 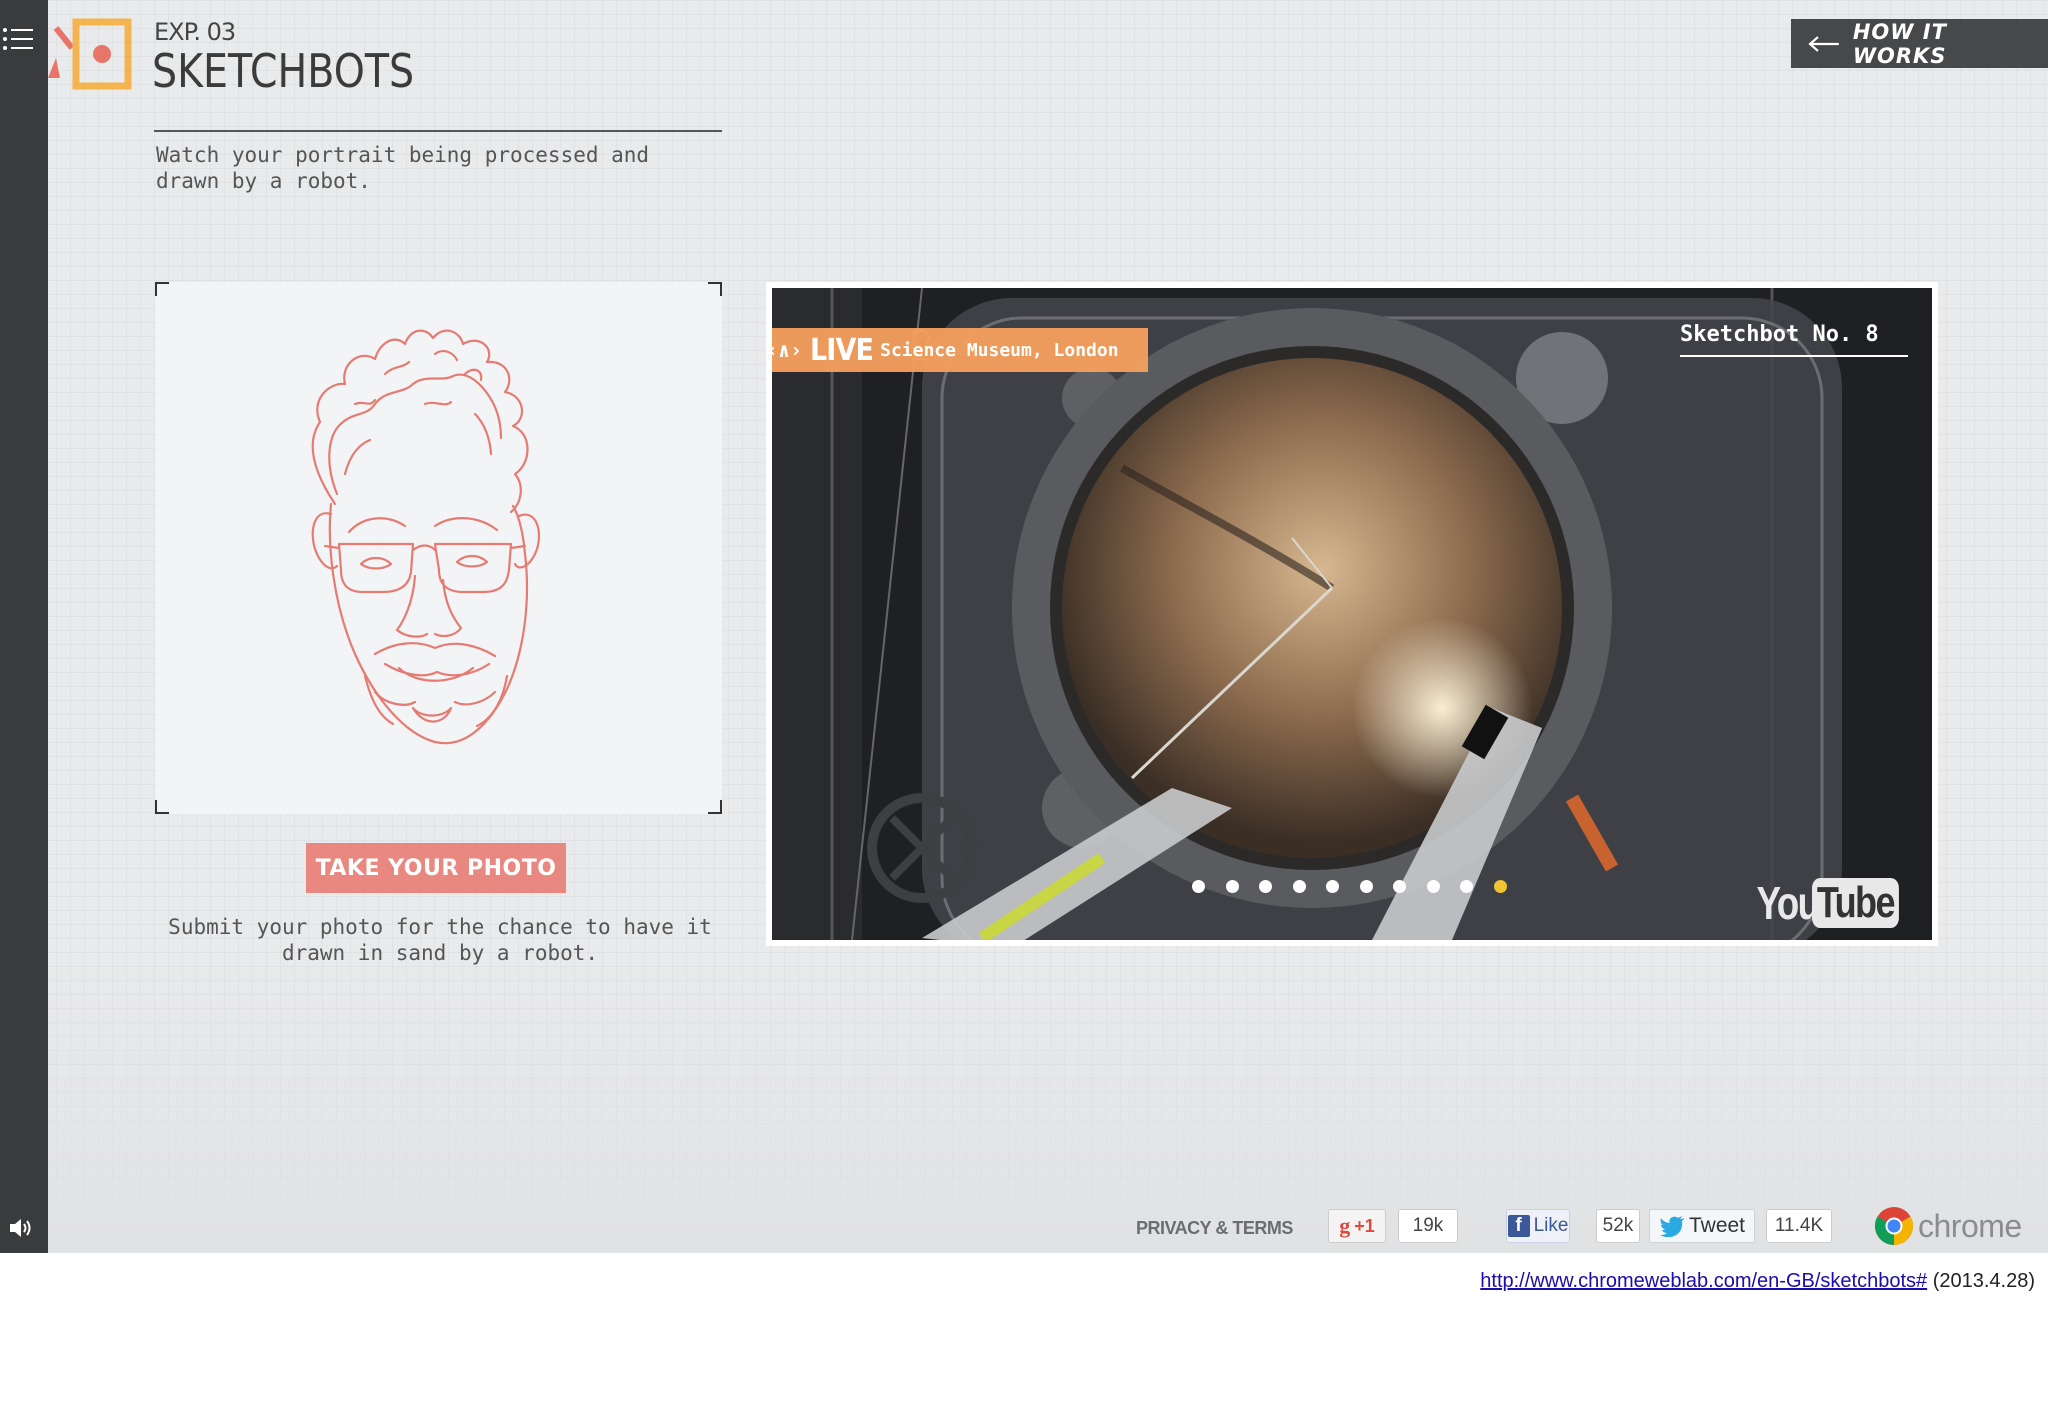 What do you see at coordinates (1618, 1226) in the screenshot?
I see `facebook-like-count: 52k` at bounding box center [1618, 1226].